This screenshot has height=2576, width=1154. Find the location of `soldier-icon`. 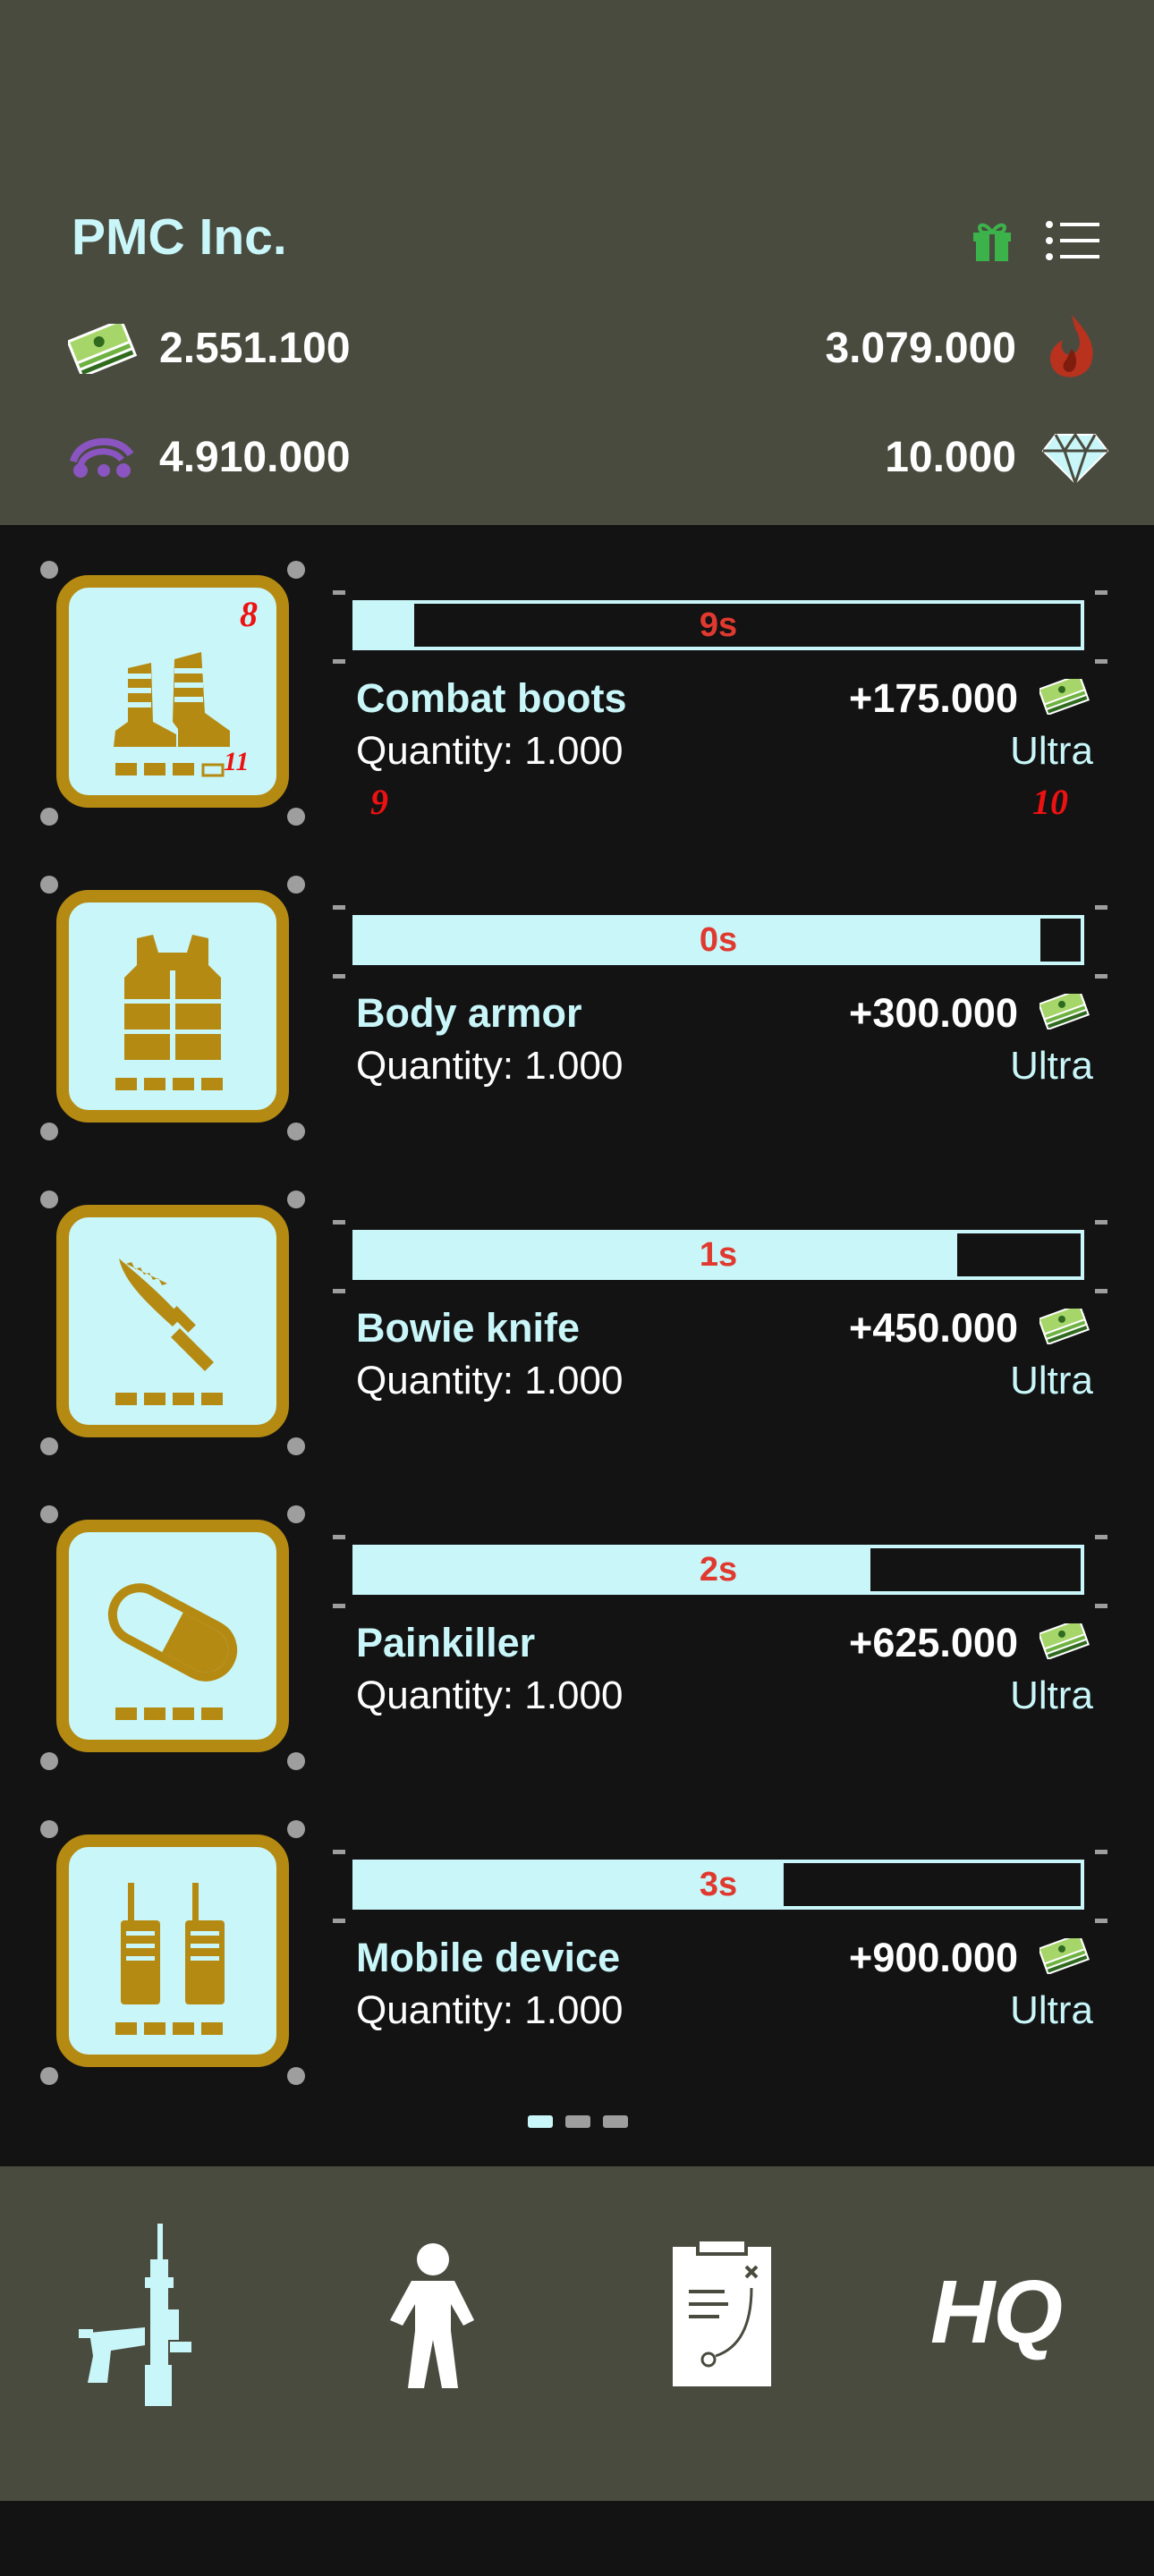

soldier-icon is located at coordinates (432, 2315).